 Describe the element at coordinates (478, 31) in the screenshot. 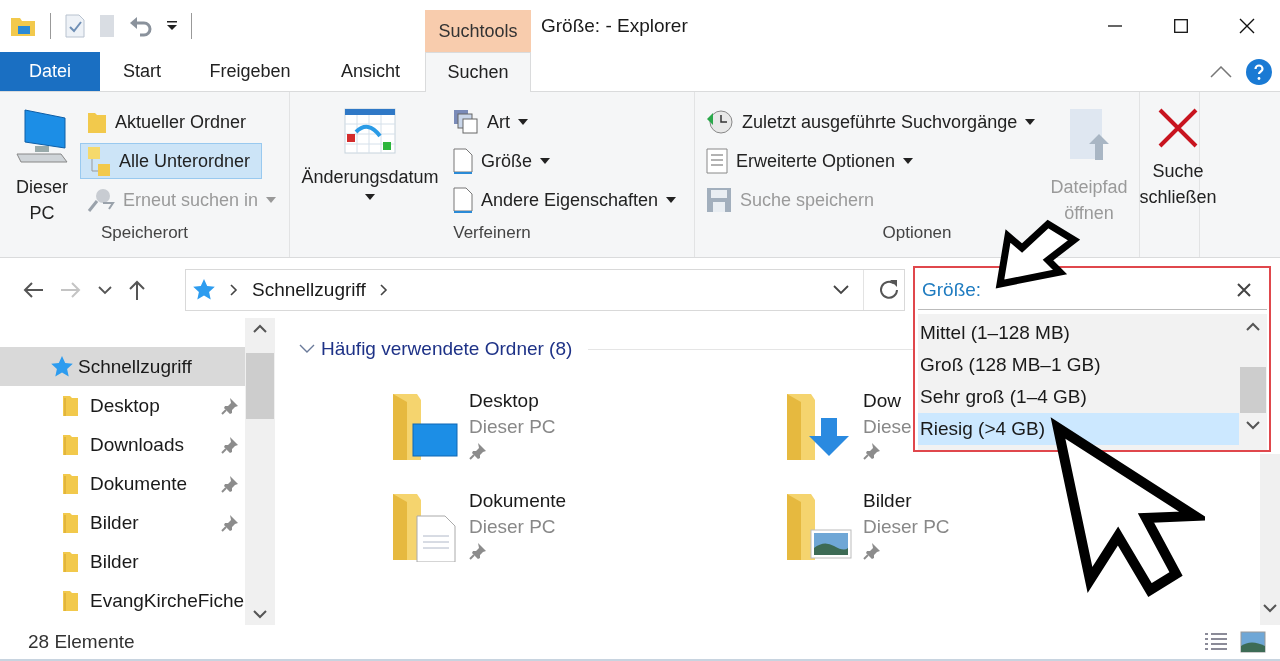

I see `contextual-tab-header: Suchtools` at that location.